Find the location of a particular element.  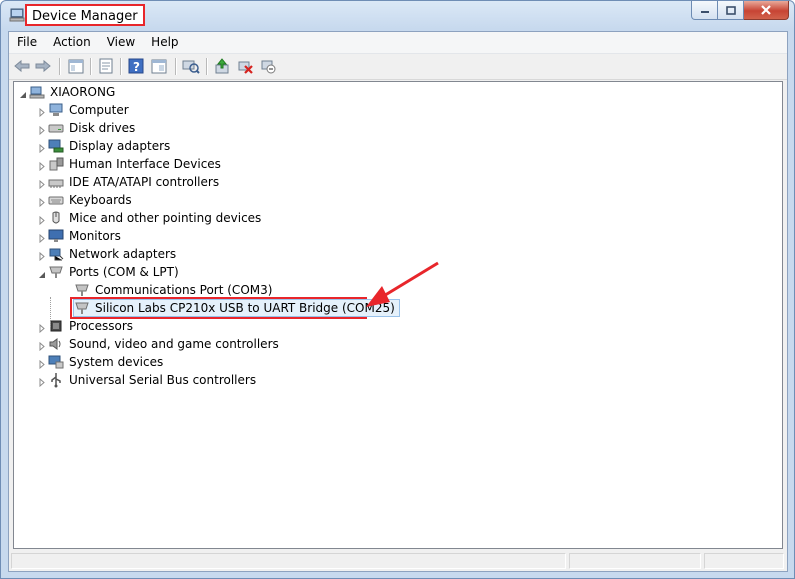

menu-help: Help is located at coordinates (164, 42).